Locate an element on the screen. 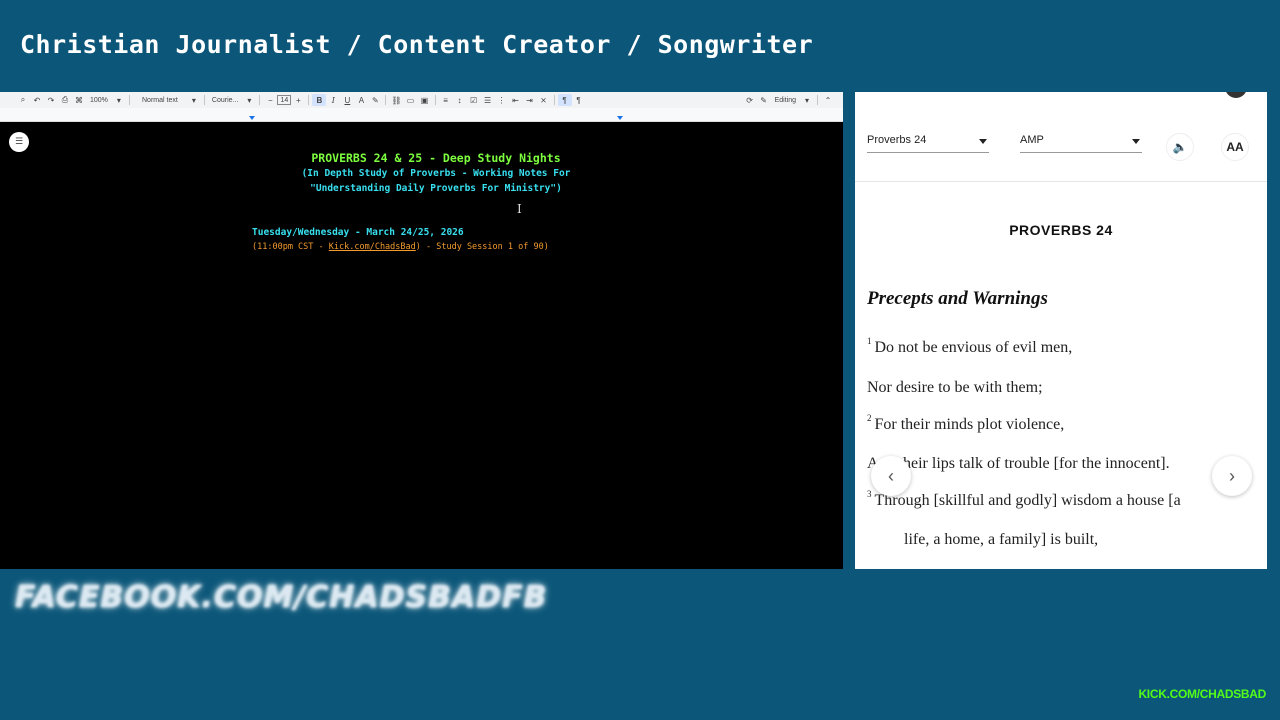 Image resolution: width=1280 pixels, height=720 pixels. text-color-button: A is located at coordinates (361, 100).